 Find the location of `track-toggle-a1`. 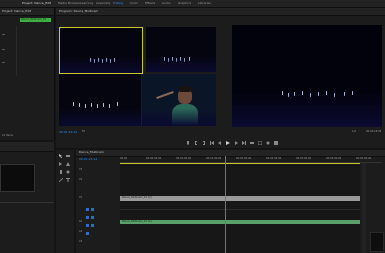

track-toggle-a1 is located at coordinates (87, 217).